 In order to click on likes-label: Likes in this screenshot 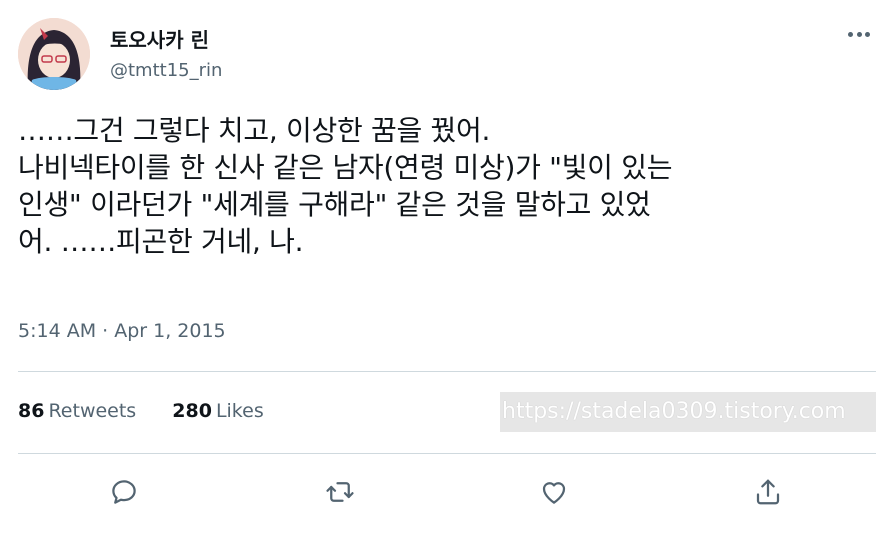, I will do `click(239, 411)`.